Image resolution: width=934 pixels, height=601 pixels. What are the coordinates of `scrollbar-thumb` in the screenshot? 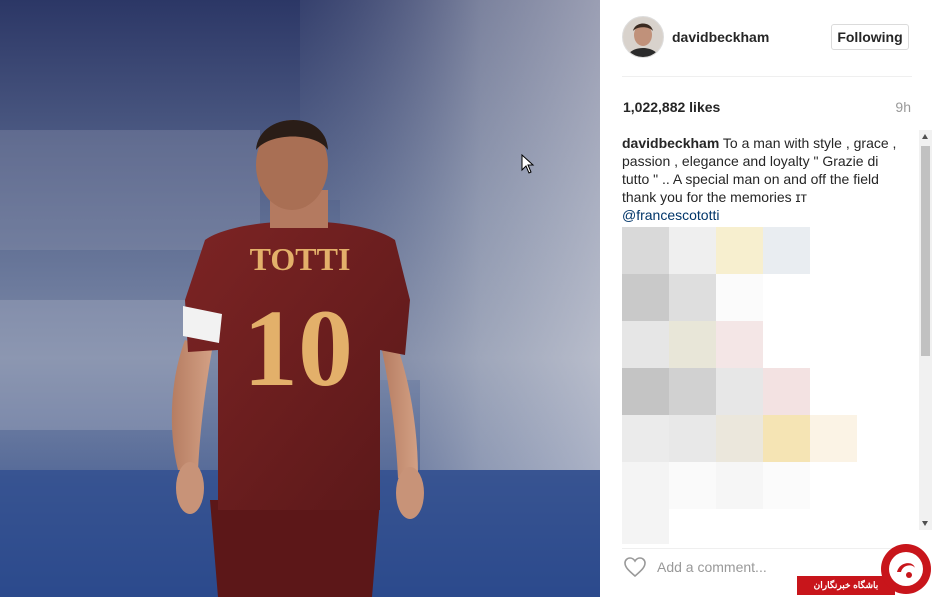 It's located at (925, 251).